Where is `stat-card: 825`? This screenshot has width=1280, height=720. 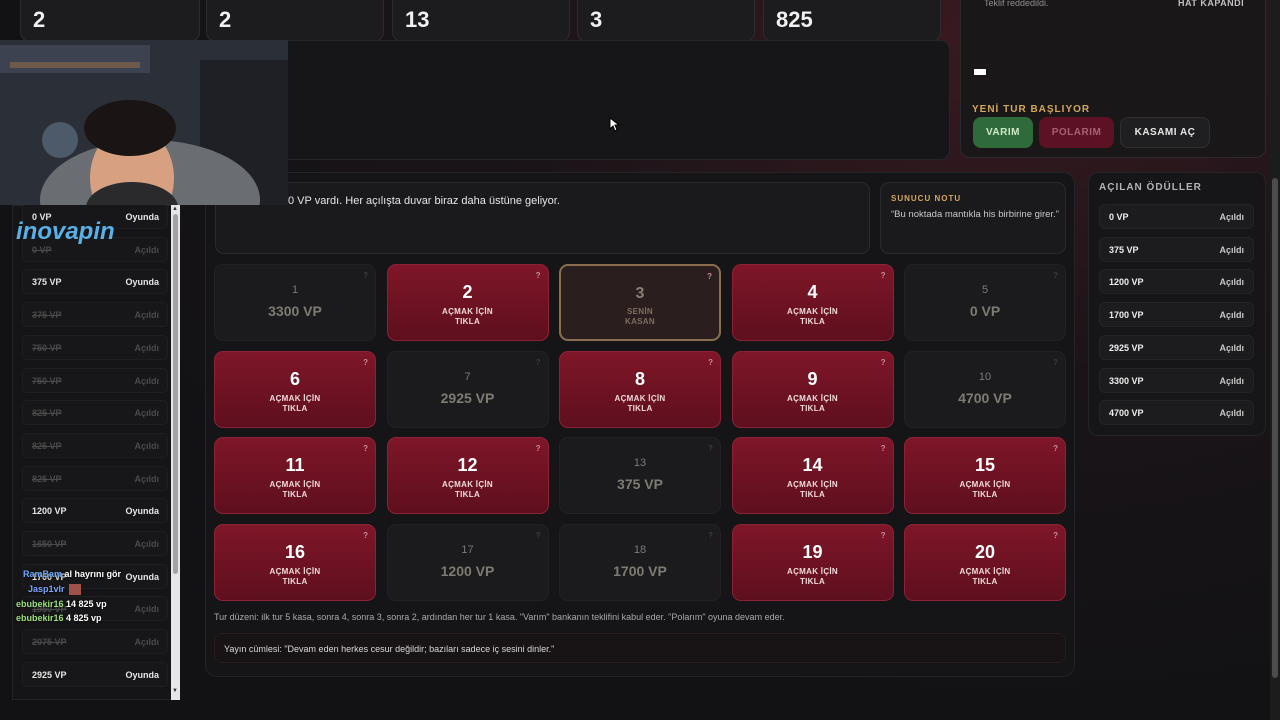 stat-card: 825 is located at coordinates (852, 21).